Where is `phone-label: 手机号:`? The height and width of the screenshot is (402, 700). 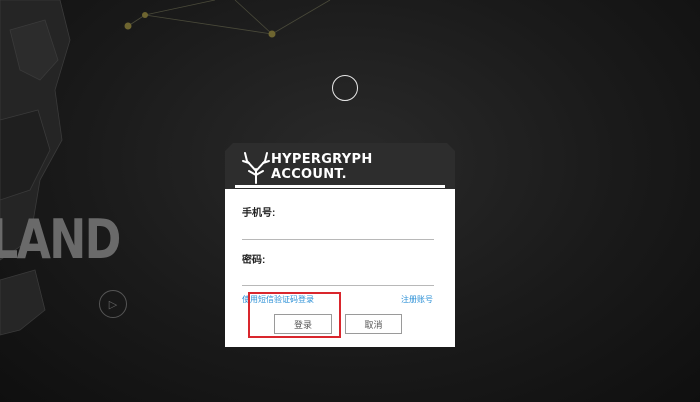
phone-label: 手机号: is located at coordinates (259, 213).